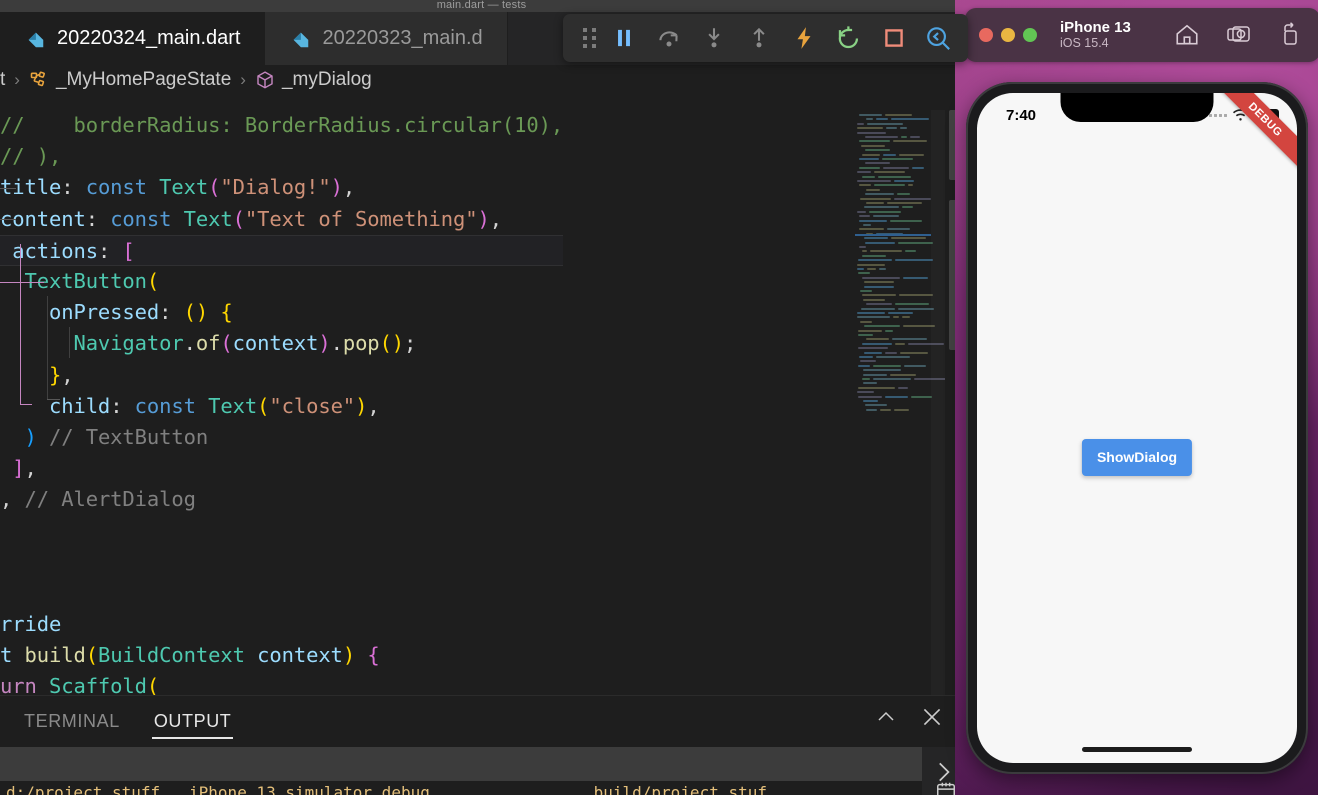  I want to click on editor-tab-0: 20220324_main.dart, so click(133, 38).